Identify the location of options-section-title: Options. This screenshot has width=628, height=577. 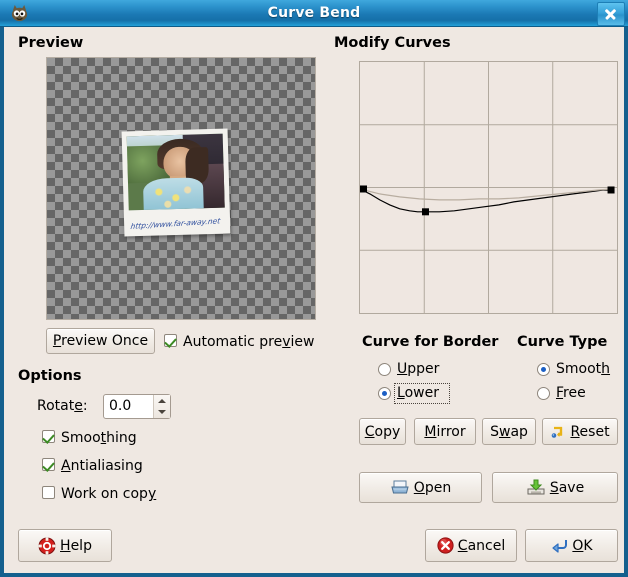
(50, 376).